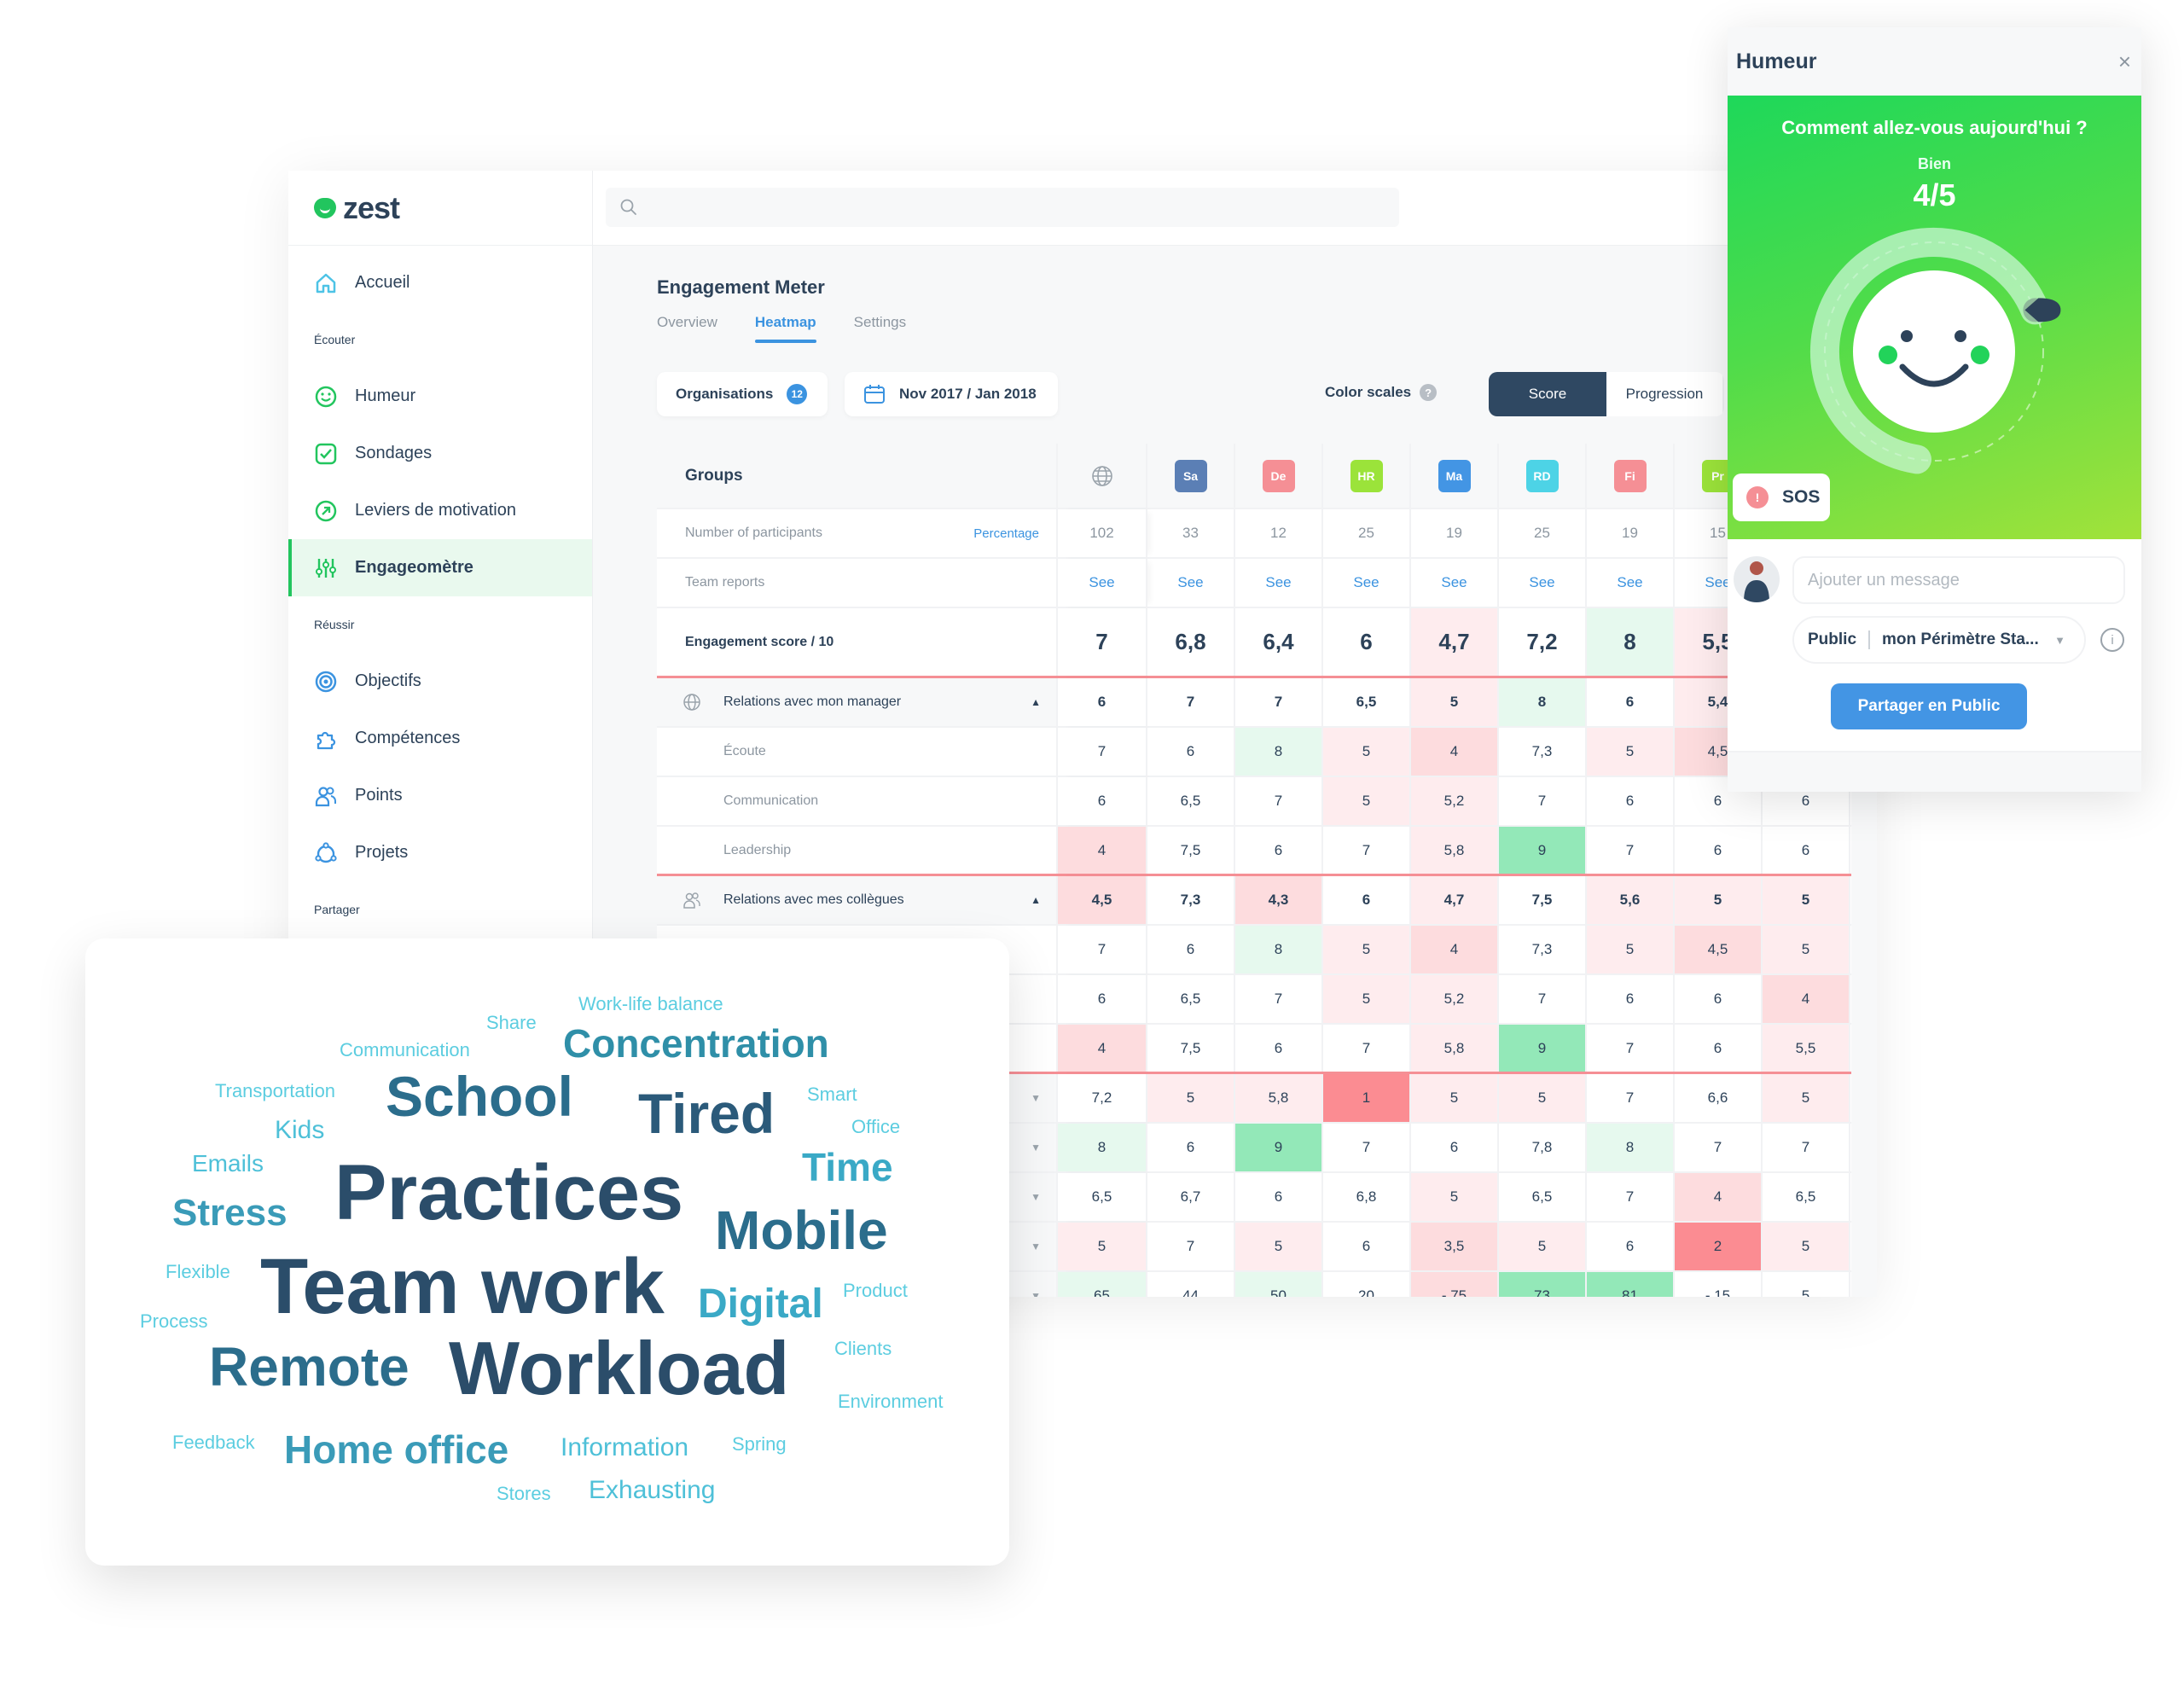 This screenshot has width=2184, height=1685. I want to click on group-column-header: Fi, so click(1631, 476).